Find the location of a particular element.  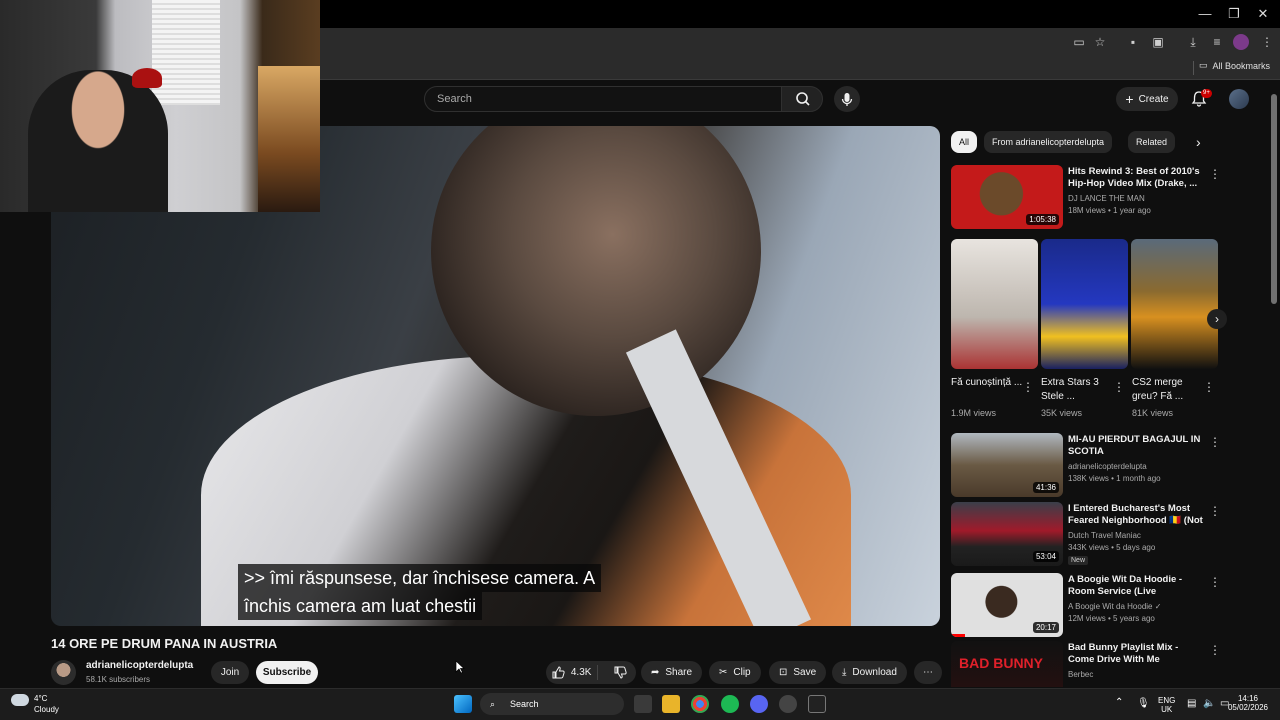

task-view-icon is located at coordinates (643, 704).